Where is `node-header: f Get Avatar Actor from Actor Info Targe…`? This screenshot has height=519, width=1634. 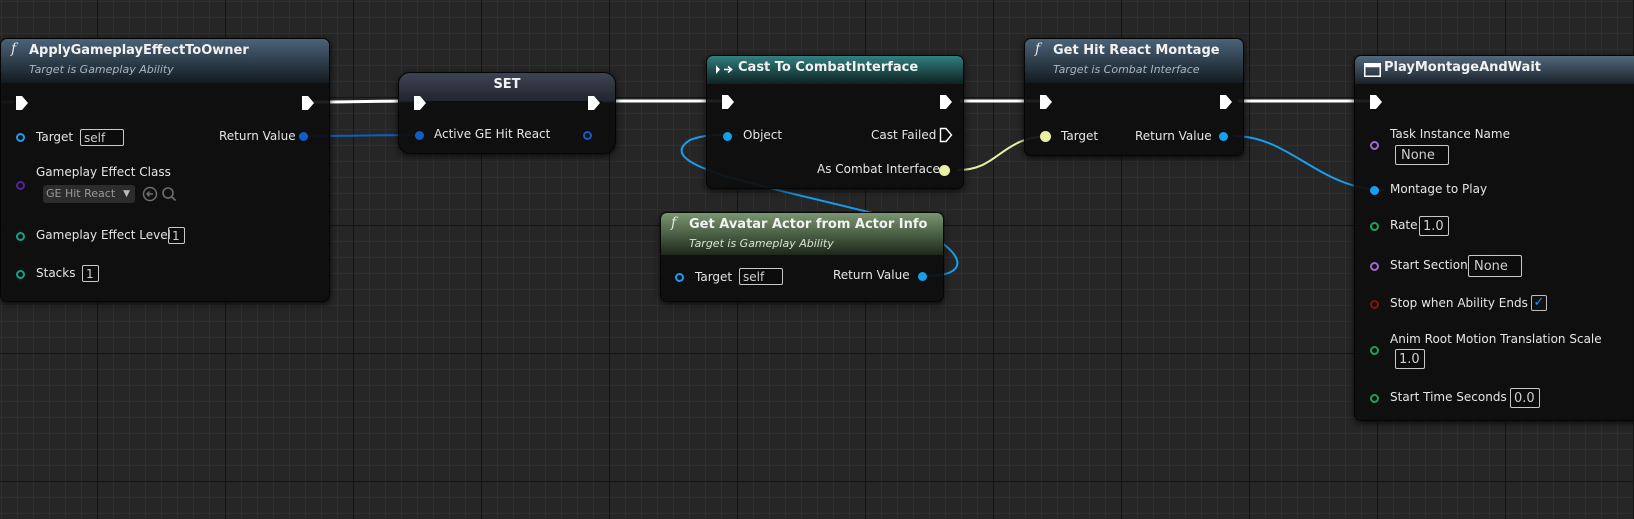 node-header: f Get Avatar Actor from Actor Info Targe… is located at coordinates (802, 234).